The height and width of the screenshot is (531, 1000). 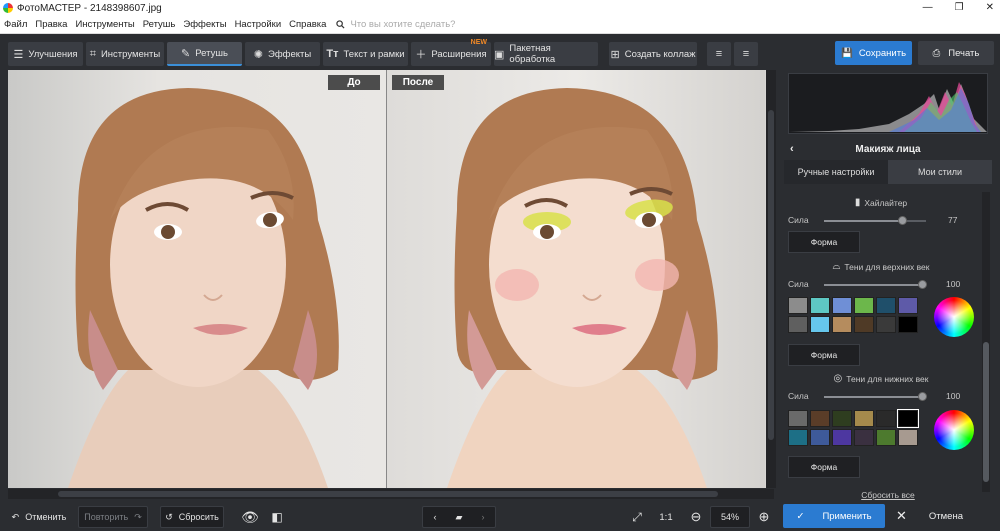 What do you see at coordinates (403, 24) in the screenshot?
I see `search-placeholder: Что вы хотите сделать?` at bounding box center [403, 24].